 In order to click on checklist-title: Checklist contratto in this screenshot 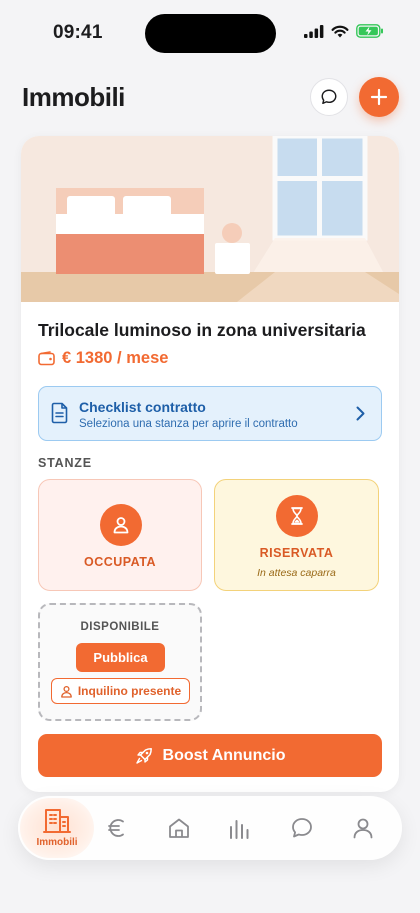, I will do `click(142, 407)`.